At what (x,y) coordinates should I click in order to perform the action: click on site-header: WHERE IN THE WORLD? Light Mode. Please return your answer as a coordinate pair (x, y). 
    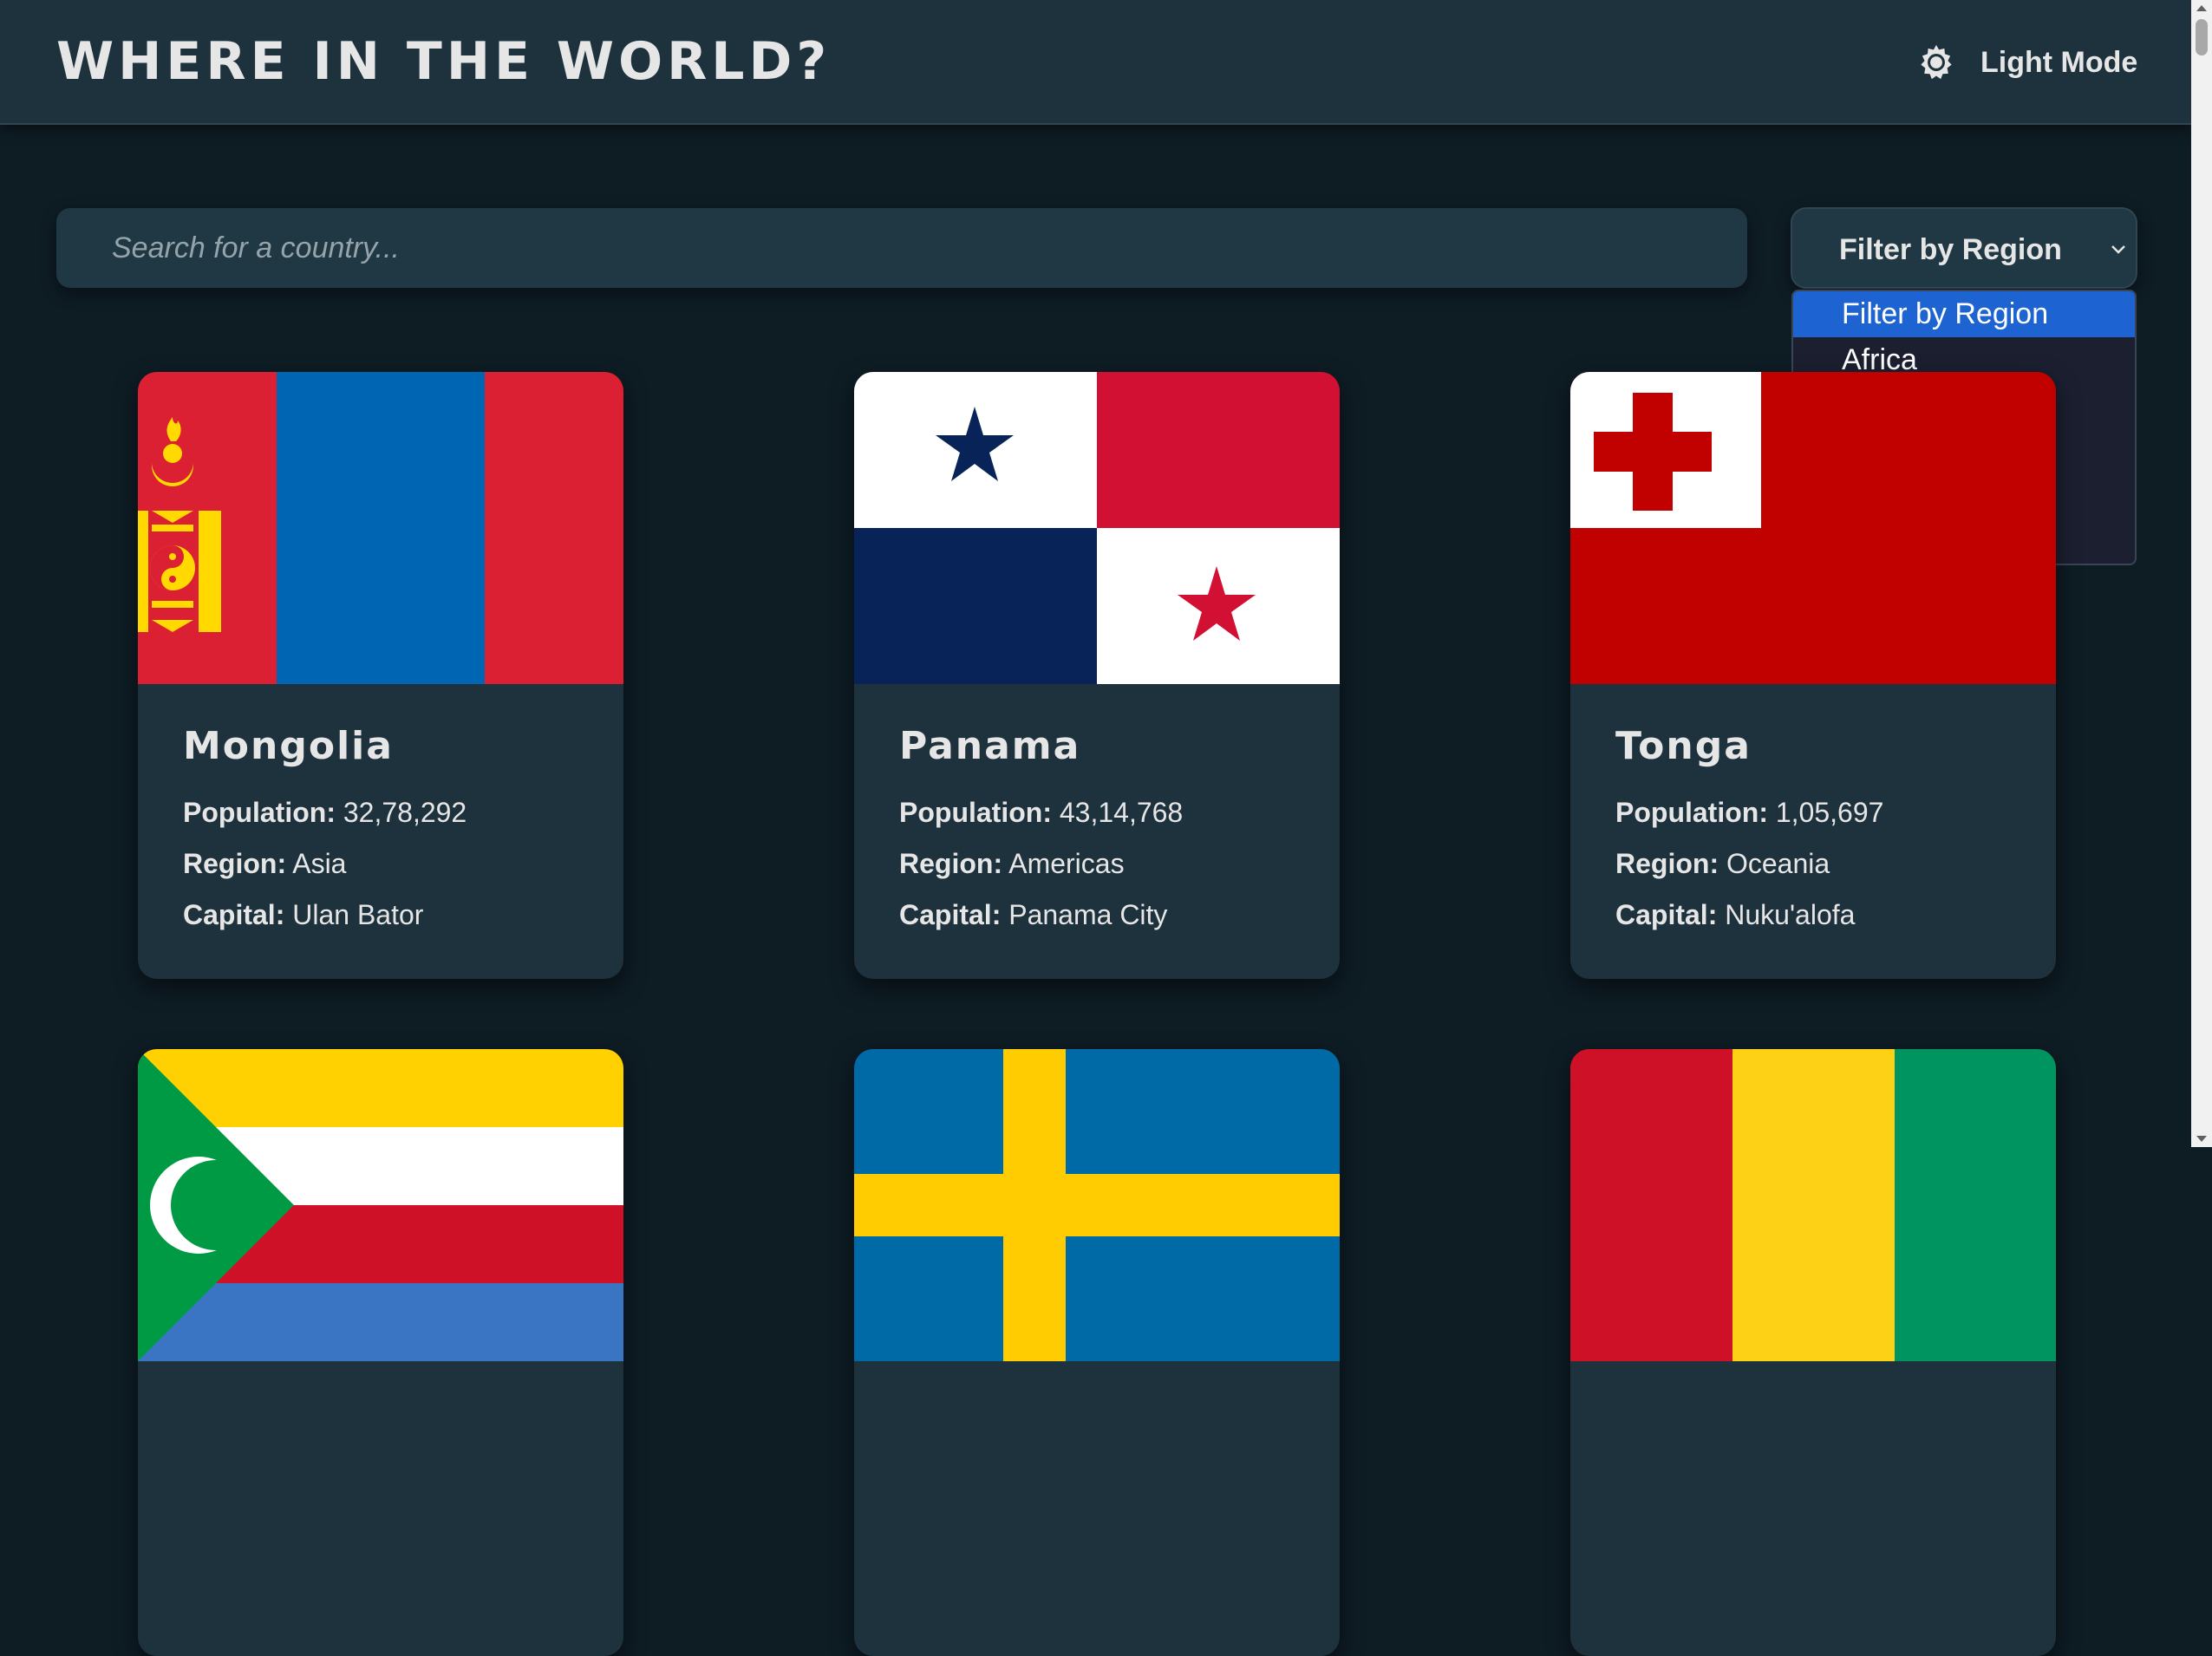
    Looking at the image, I should click on (1095, 63).